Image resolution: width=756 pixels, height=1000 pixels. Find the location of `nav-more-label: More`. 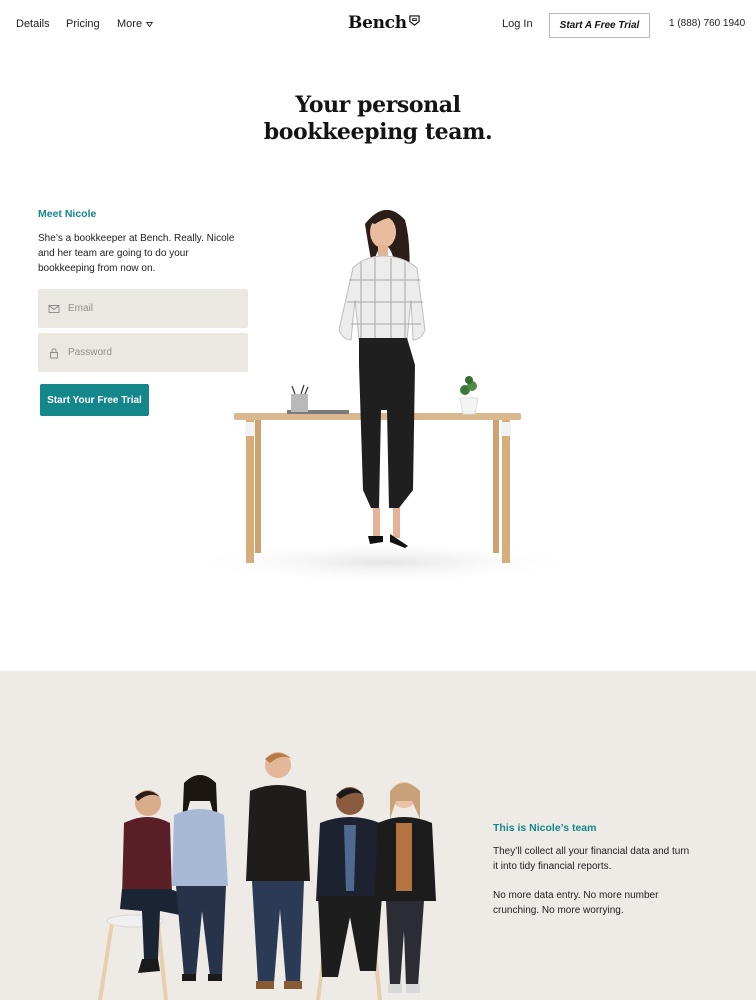

nav-more-label: More is located at coordinates (130, 24).